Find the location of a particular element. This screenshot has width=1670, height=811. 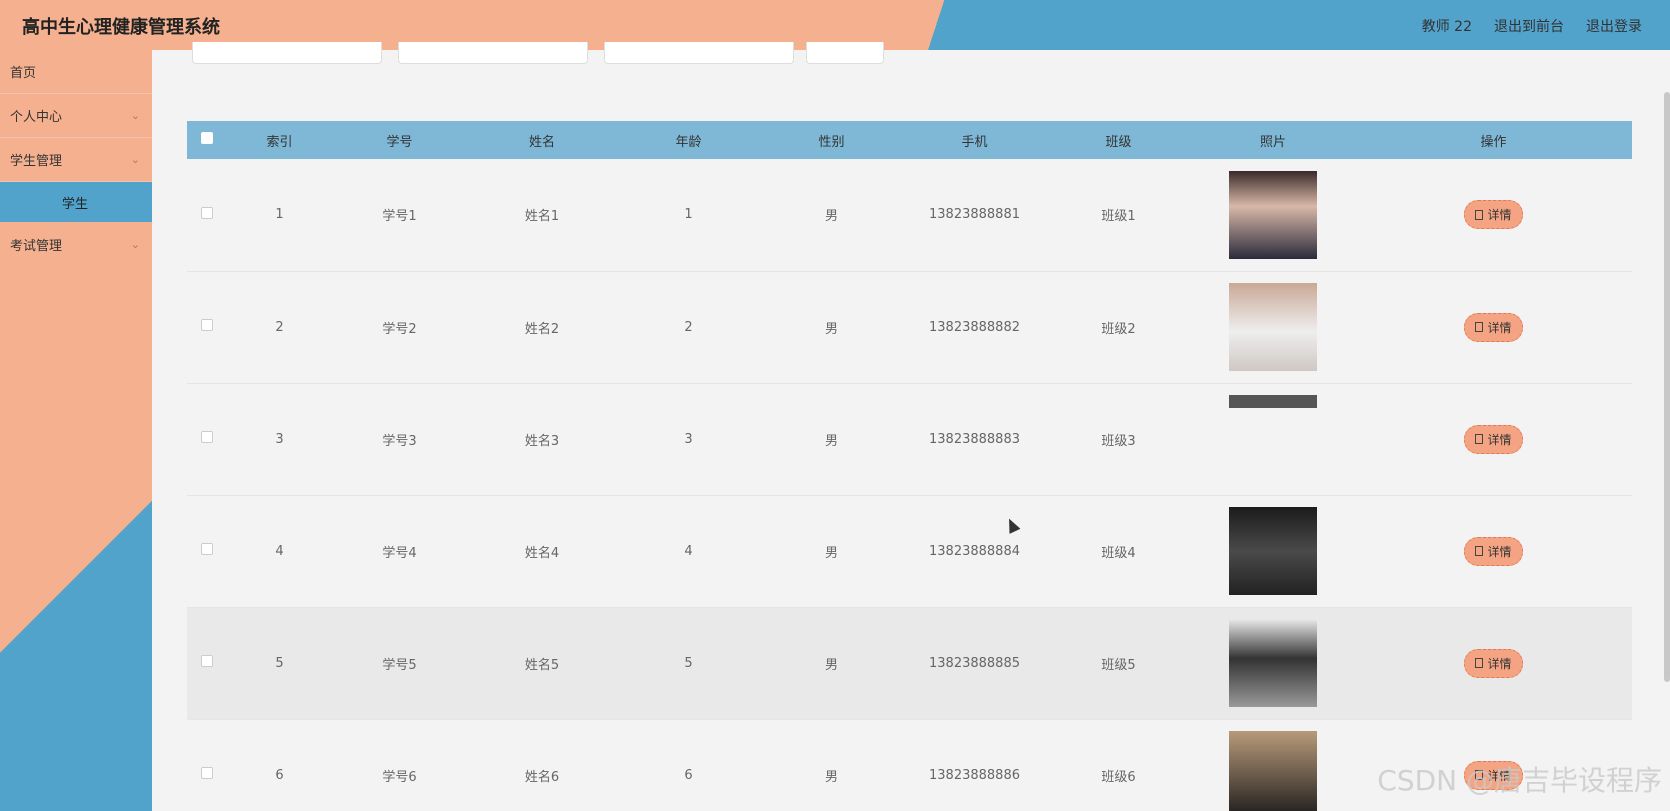

table-row: 5 学号5 姓名5 5 男 13823888885 班级5 详情 is located at coordinates (909, 663).